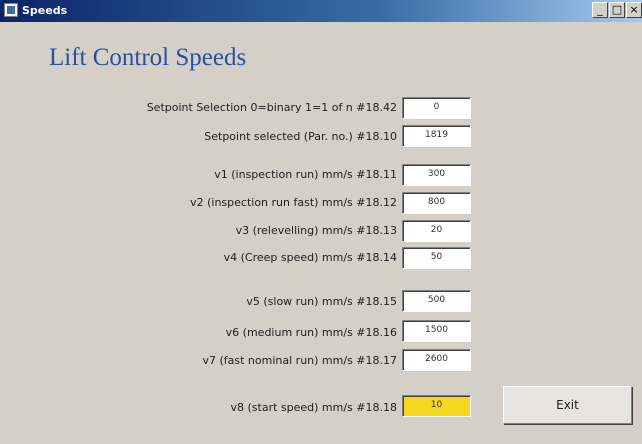  Describe the element at coordinates (436, 360) in the screenshot. I see `v7-field: 2600` at that location.